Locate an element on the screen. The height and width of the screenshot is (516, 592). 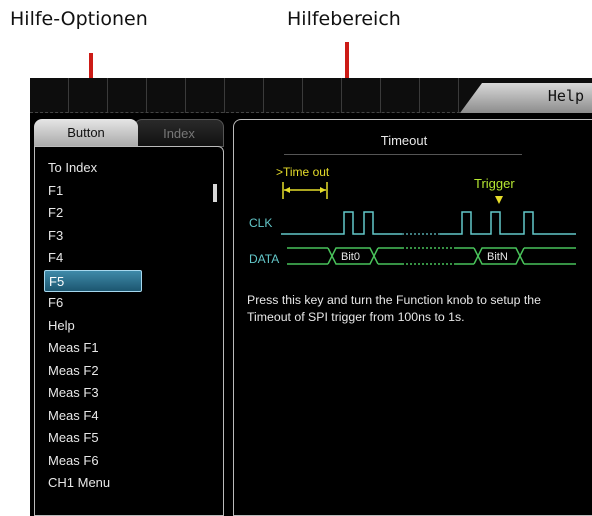
tab-button: Button is located at coordinates (86, 133).